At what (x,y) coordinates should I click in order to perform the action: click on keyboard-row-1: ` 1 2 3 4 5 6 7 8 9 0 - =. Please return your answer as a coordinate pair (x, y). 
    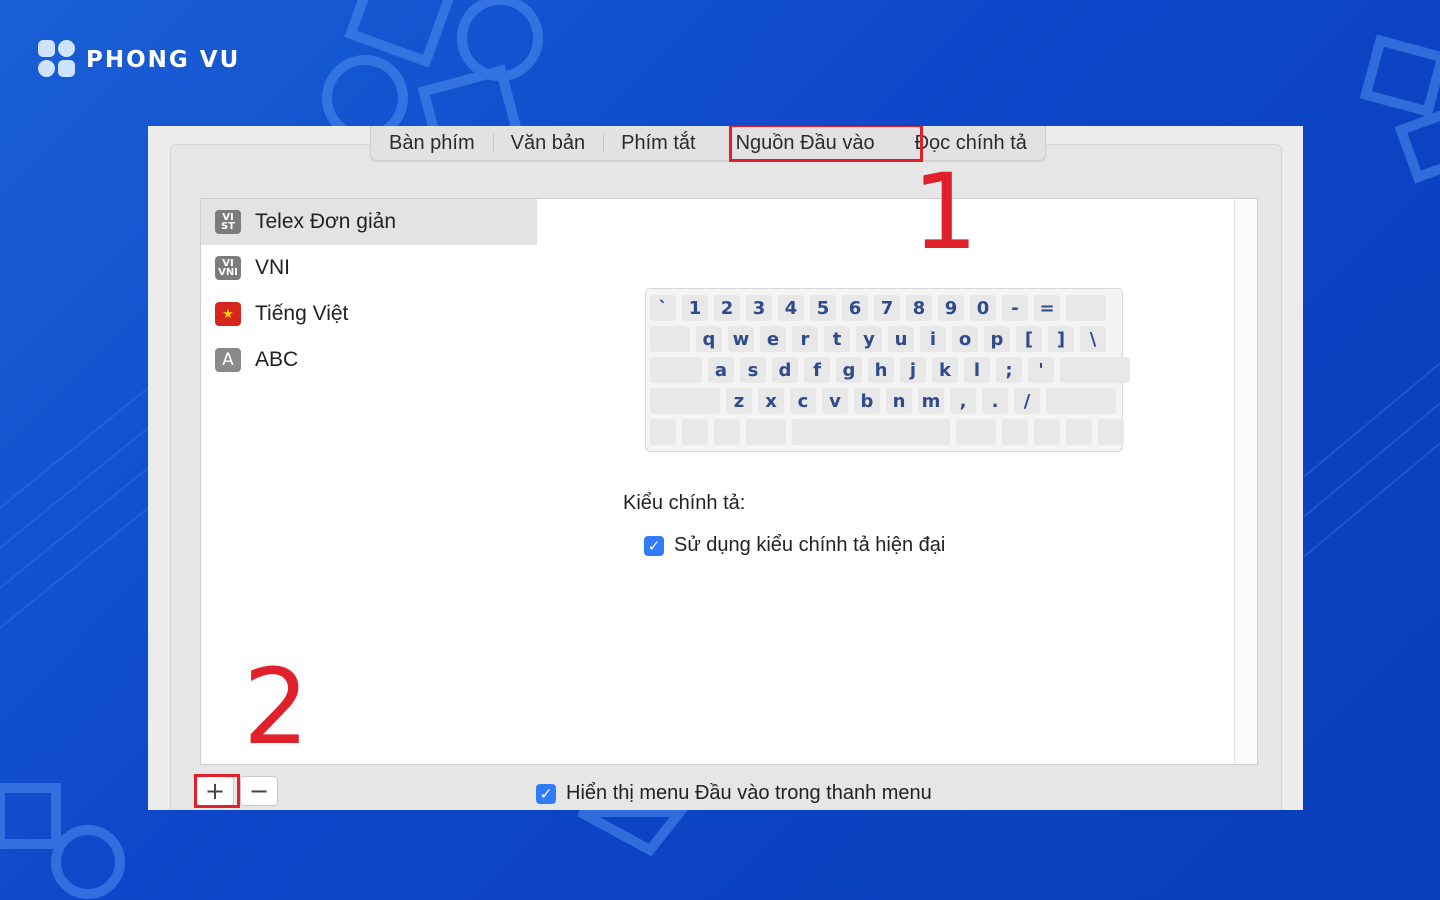
    Looking at the image, I should click on (878, 308).